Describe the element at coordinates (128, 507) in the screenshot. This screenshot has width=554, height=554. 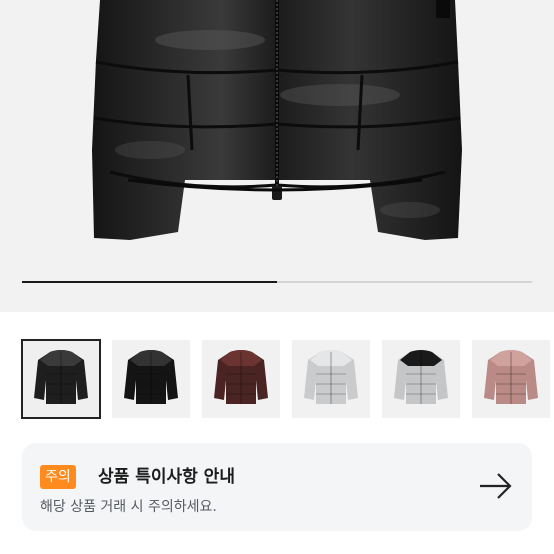
I see `notice-description: 해당 상품 거래 시 주의하세요.` at that location.